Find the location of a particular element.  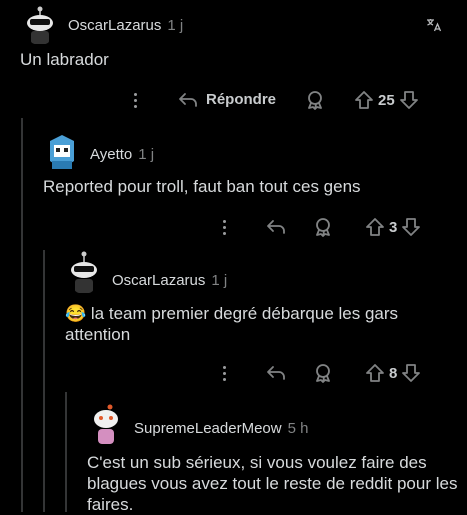

vote-count: 3 is located at coordinates (393, 227).